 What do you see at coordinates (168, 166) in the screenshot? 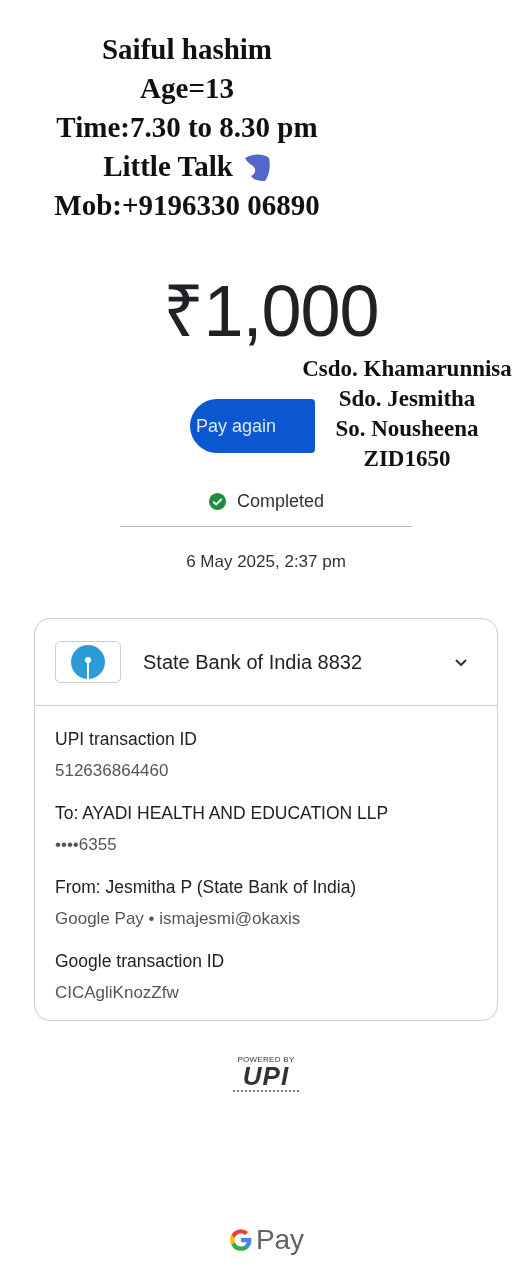
I see `note-text: Little Talk` at bounding box center [168, 166].